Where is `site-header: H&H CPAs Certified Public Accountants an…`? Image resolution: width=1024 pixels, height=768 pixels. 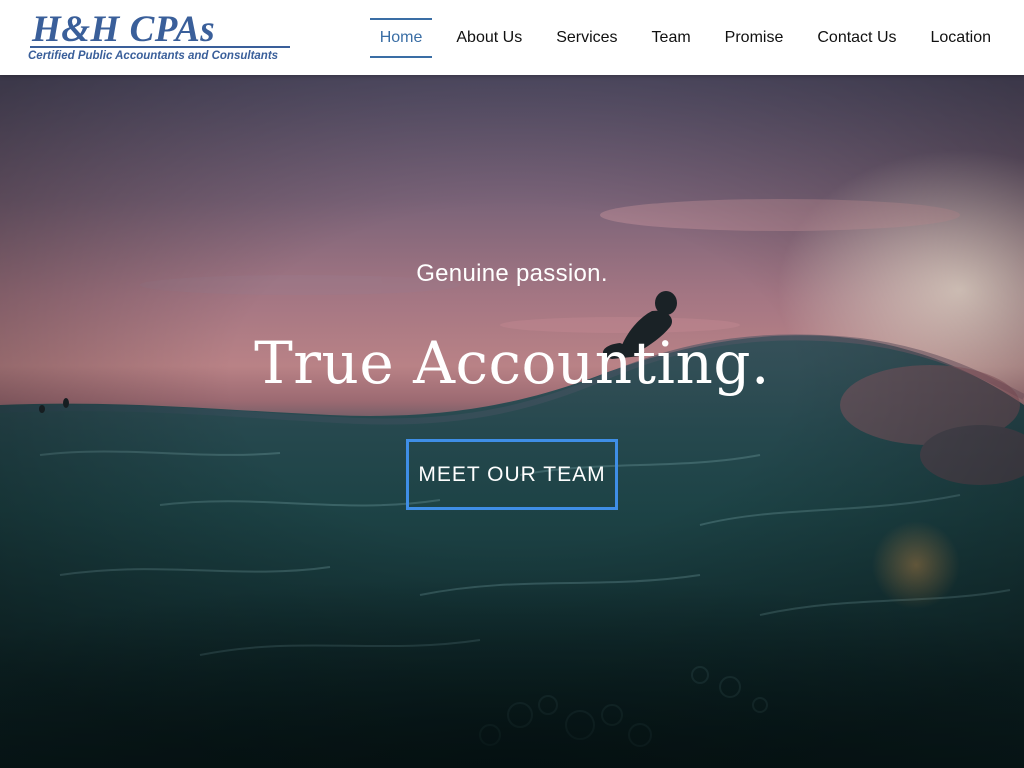
site-header: H&H CPAs Certified Public Accountants an… is located at coordinates (512, 37).